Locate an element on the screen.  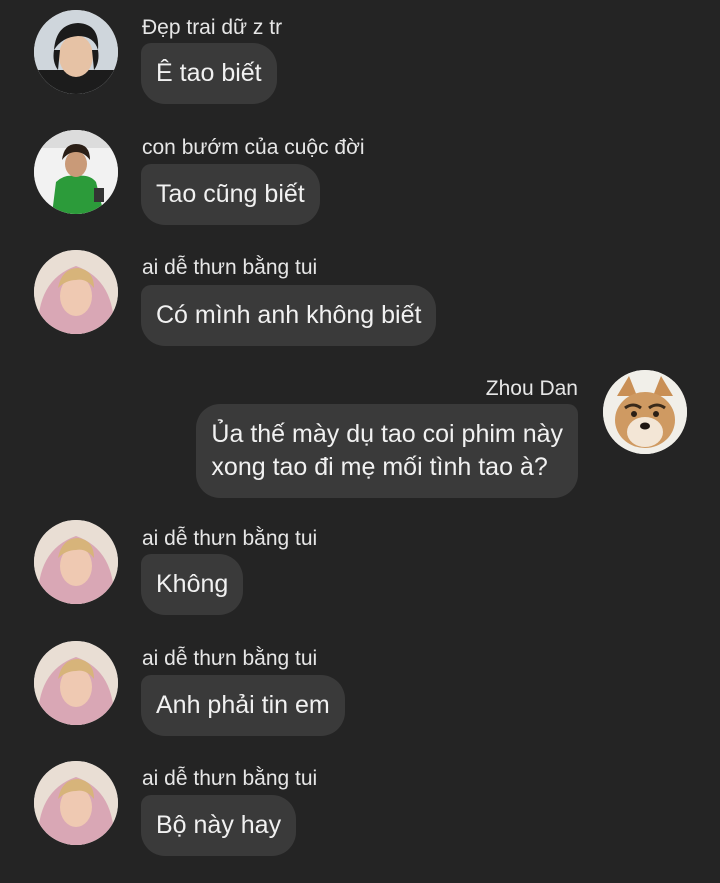
message-bubble: Ê tao biết is located at coordinates (209, 73).